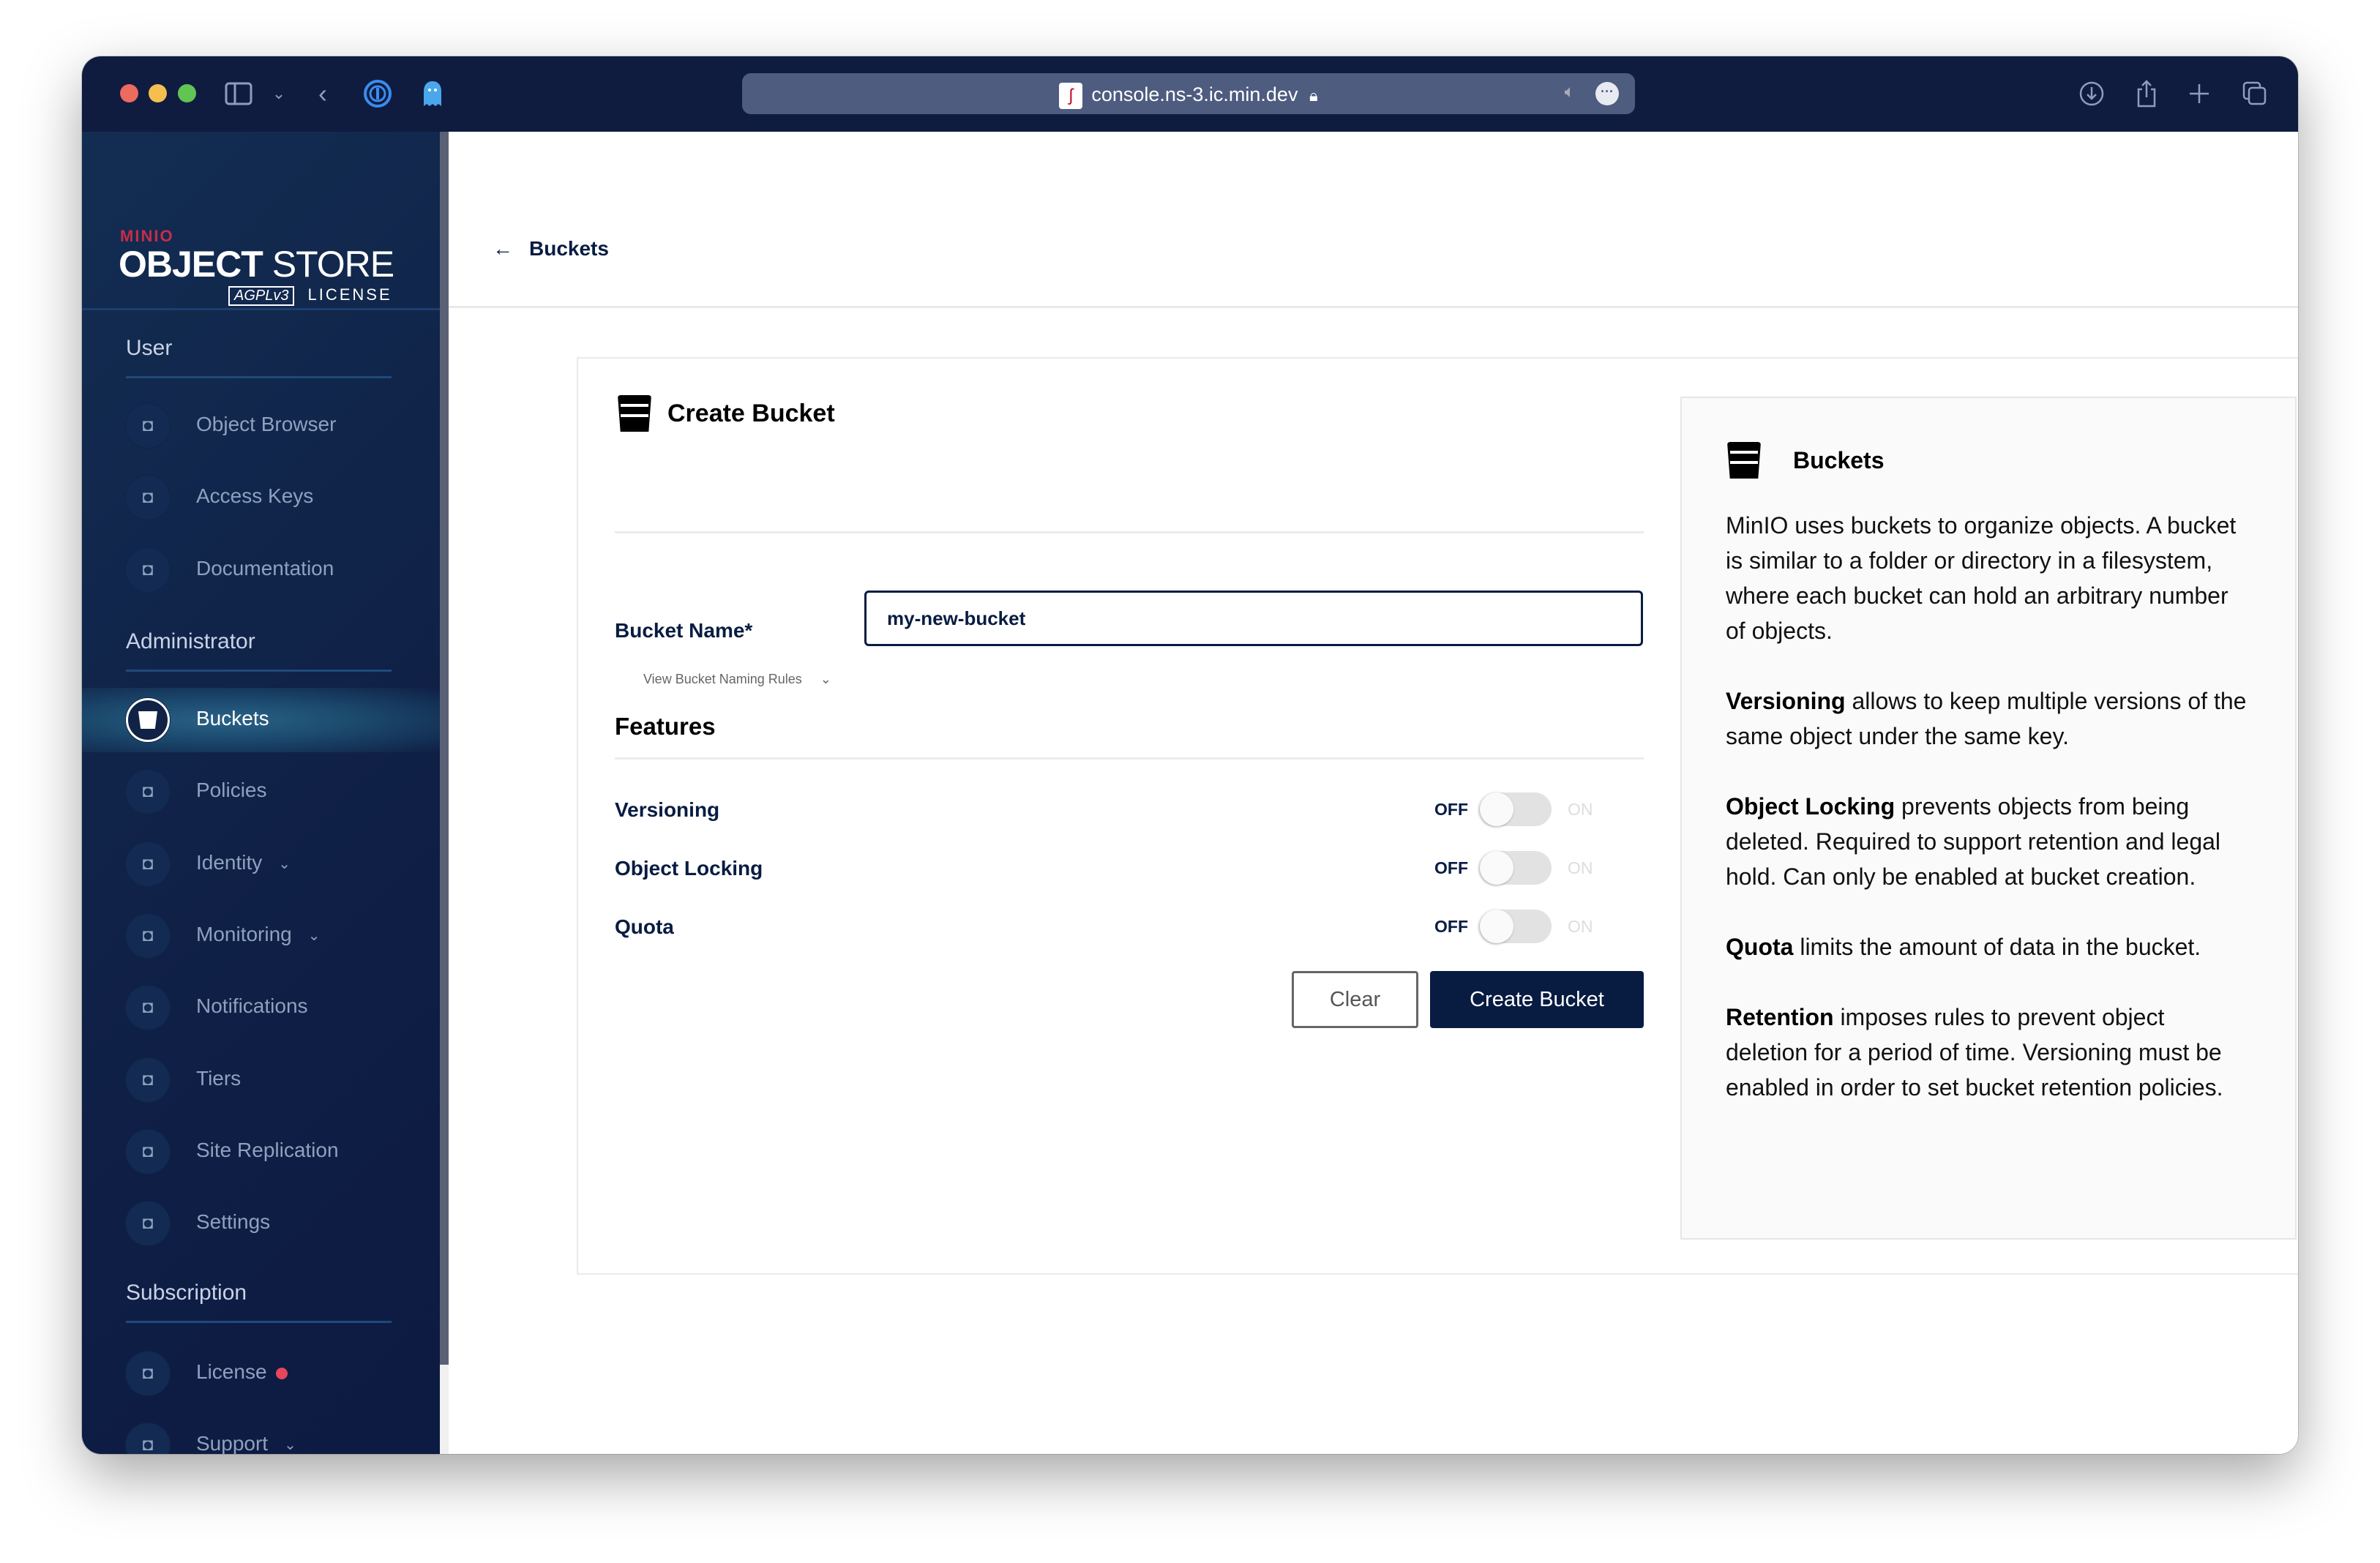 This screenshot has width=2380, height=1563. What do you see at coordinates (1607, 93) in the screenshot?
I see `more-icon: ···` at bounding box center [1607, 93].